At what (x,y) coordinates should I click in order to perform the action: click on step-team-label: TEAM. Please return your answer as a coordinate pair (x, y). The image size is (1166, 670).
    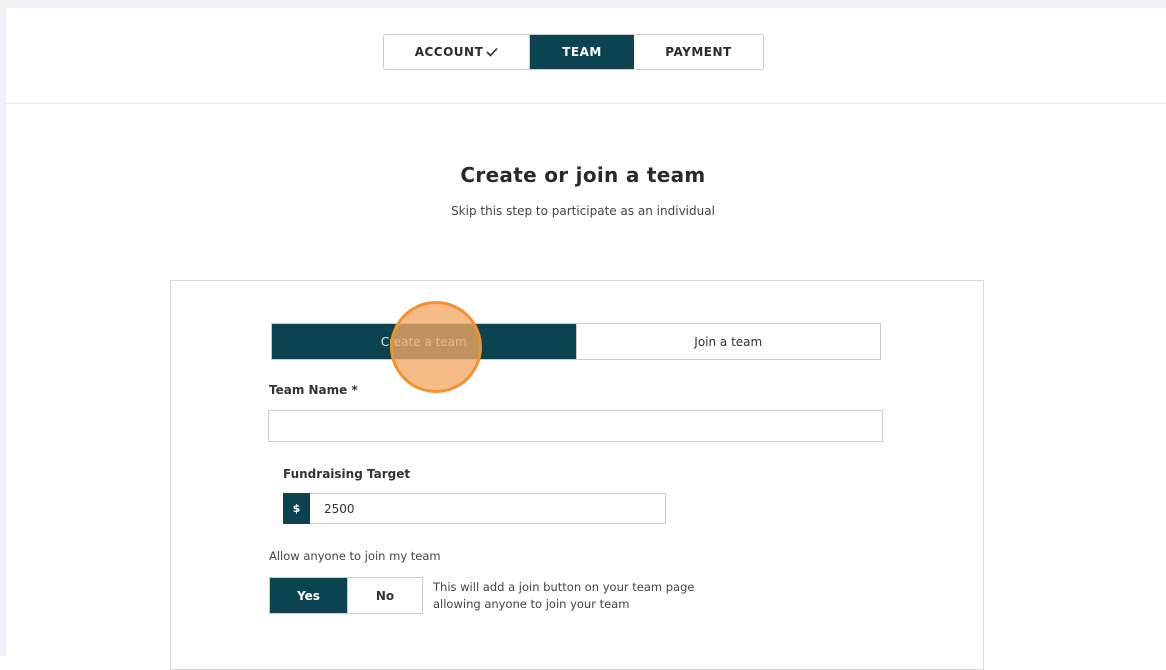
    Looking at the image, I should click on (582, 52).